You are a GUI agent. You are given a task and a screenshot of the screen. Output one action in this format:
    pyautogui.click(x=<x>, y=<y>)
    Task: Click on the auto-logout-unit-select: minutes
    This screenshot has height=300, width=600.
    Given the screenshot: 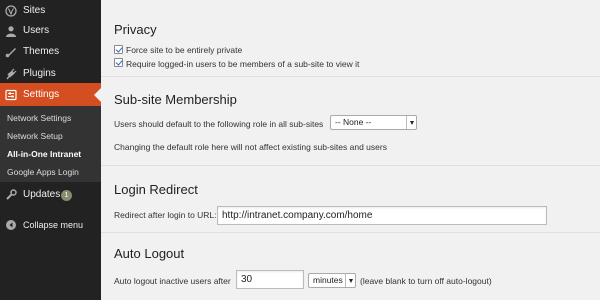 What is the action you would take?
    pyautogui.click(x=332, y=280)
    